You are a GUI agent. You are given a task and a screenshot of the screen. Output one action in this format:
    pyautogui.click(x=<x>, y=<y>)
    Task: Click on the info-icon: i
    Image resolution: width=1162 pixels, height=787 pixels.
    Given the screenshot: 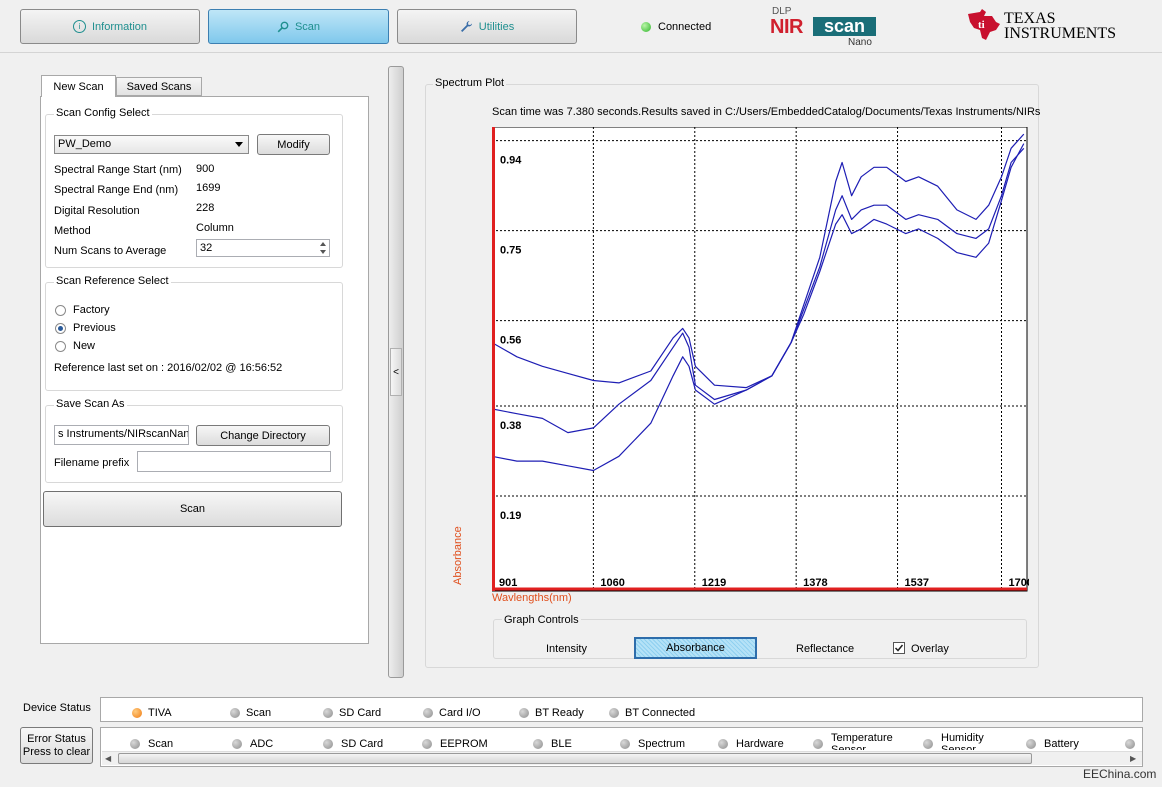 What is the action you would take?
    pyautogui.click(x=79, y=26)
    